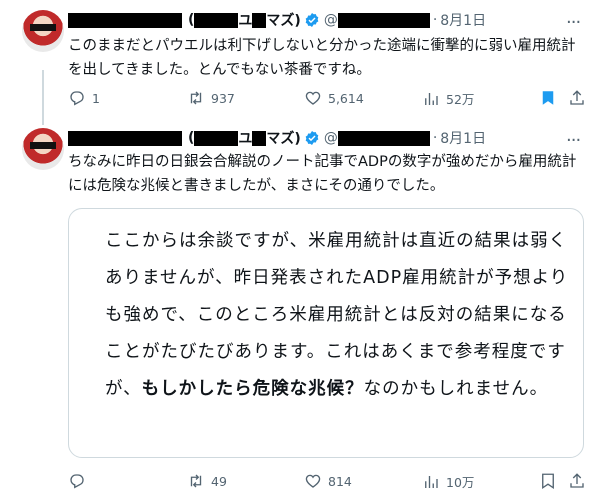  Describe the element at coordinates (346, 98) in the screenshot. I see `like-count: 5,614` at that location.